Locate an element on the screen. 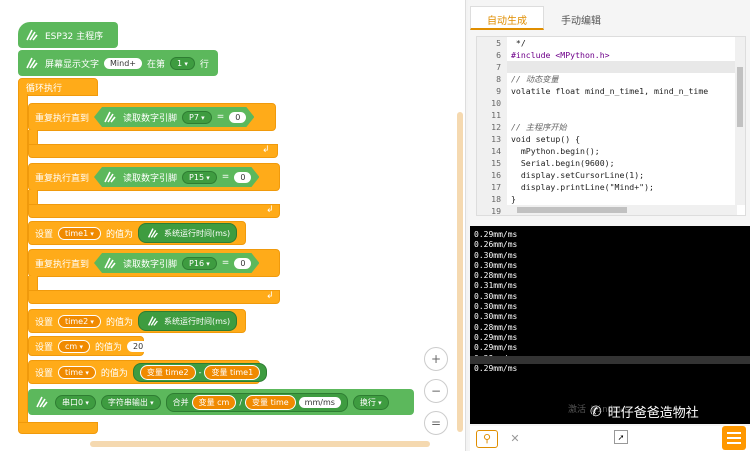 The width and height of the screenshot is (750, 451). line-number: 19 is located at coordinates (492, 210).